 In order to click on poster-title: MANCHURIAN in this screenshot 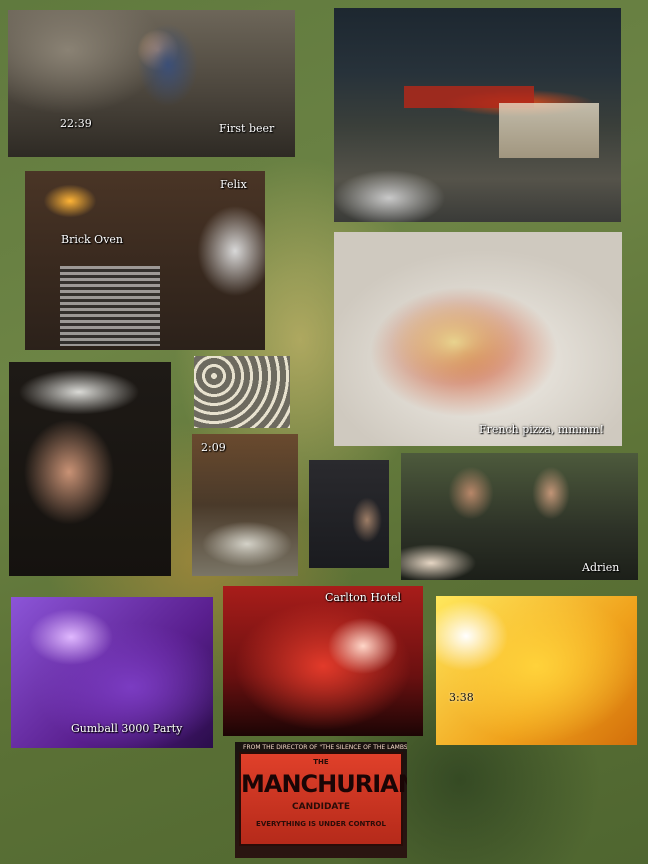, I will do `click(324, 784)`.